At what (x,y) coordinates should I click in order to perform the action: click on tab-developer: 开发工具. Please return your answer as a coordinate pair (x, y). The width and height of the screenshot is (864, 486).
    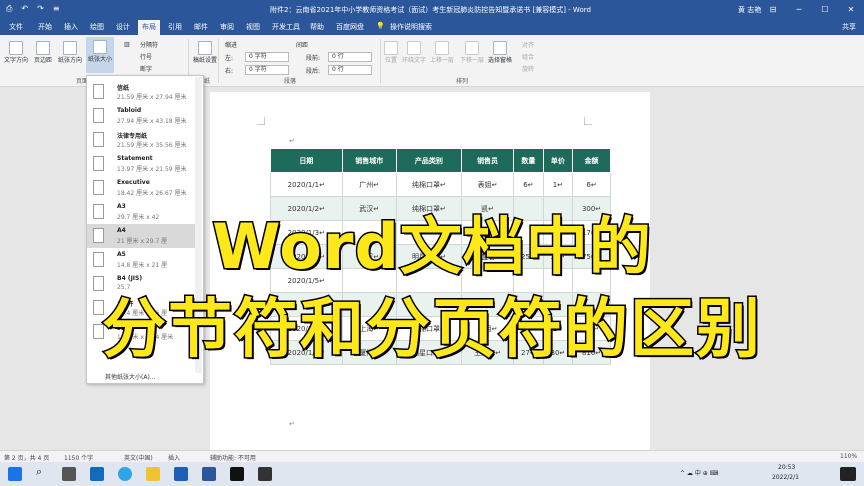
    Looking at the image, I should click on (286, 27).